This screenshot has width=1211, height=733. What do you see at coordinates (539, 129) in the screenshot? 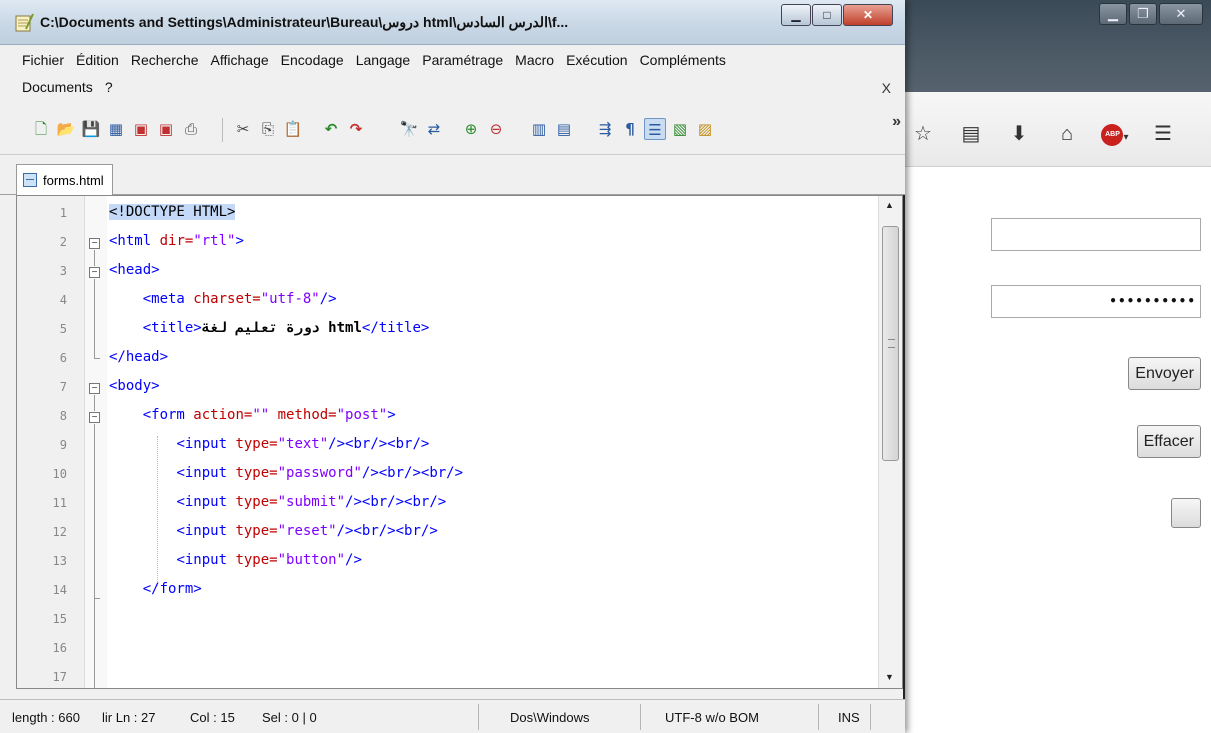
I see `sync-vertical-icon: ▥` at bounding box center [539, 129].